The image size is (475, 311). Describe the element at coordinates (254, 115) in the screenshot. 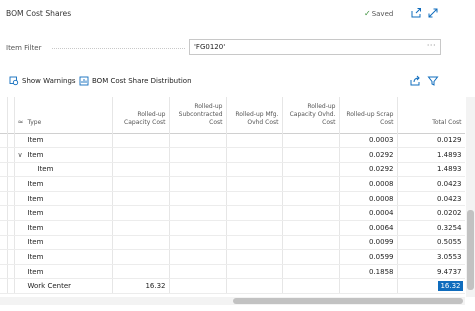

I see `mfg-ovhd-cost-header: Rolled-up Mfg. Ovhd Cost` at that location.